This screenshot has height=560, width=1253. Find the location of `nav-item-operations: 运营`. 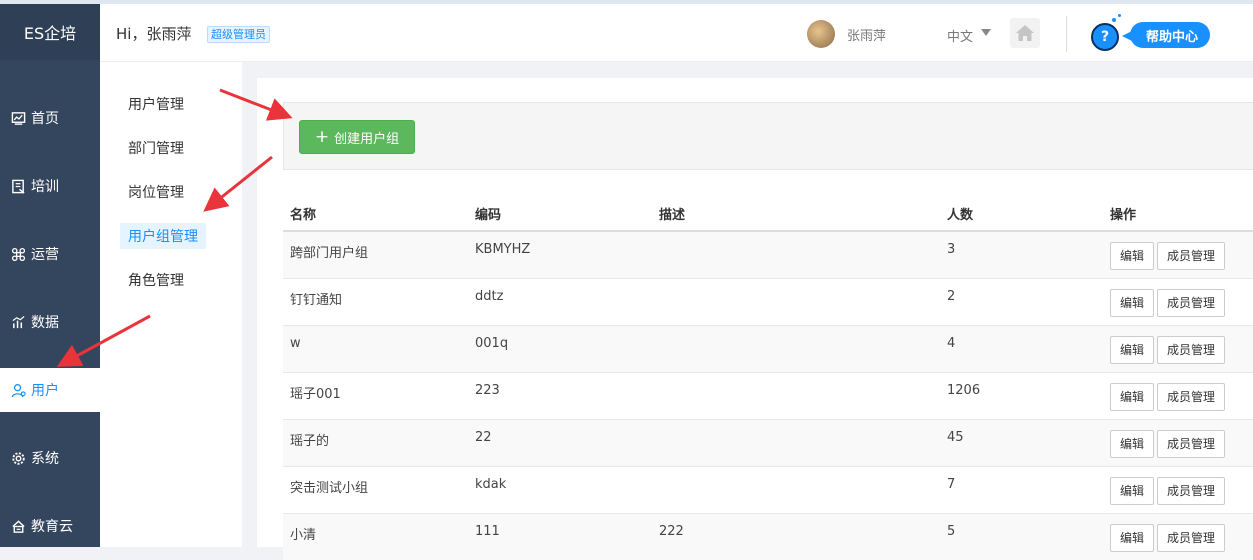

nav-item-operations: 运营 is located at coordinates (50, 254).